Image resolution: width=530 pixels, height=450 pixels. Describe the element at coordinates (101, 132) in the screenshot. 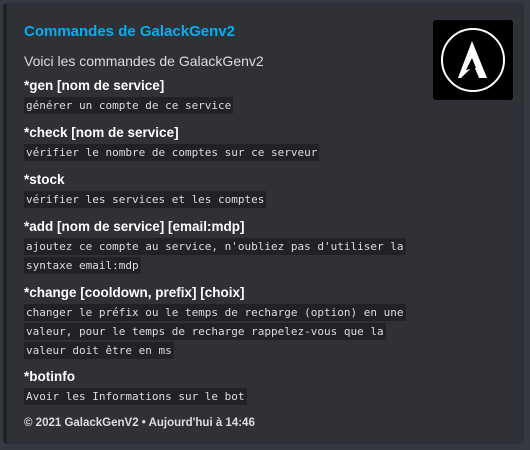

I see `command-name: *check [nom de service]` at that location.